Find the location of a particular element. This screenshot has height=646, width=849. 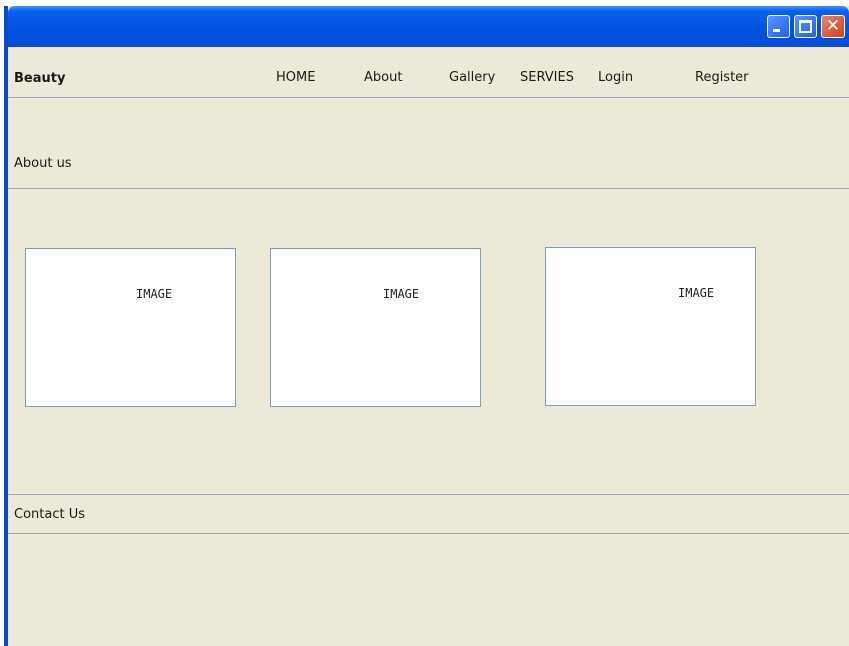

nav-register: Register is located at coordinates (722, 77).